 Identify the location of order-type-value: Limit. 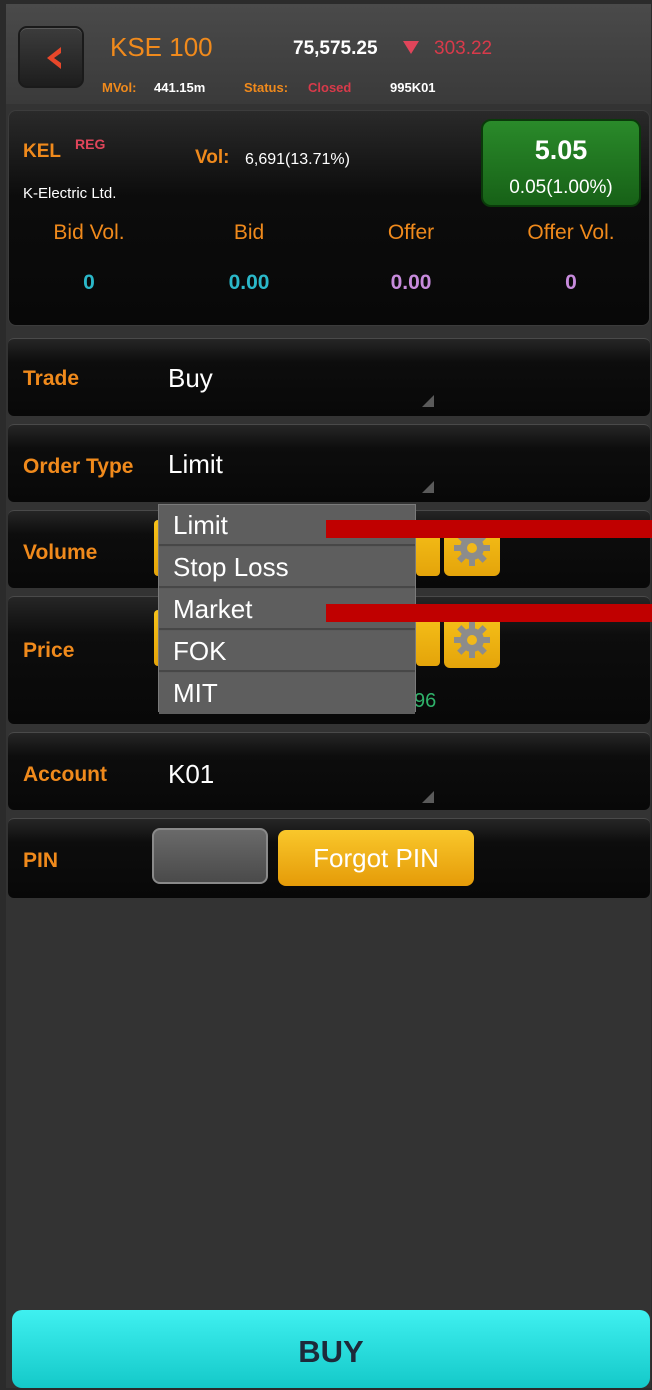
(195, 464).